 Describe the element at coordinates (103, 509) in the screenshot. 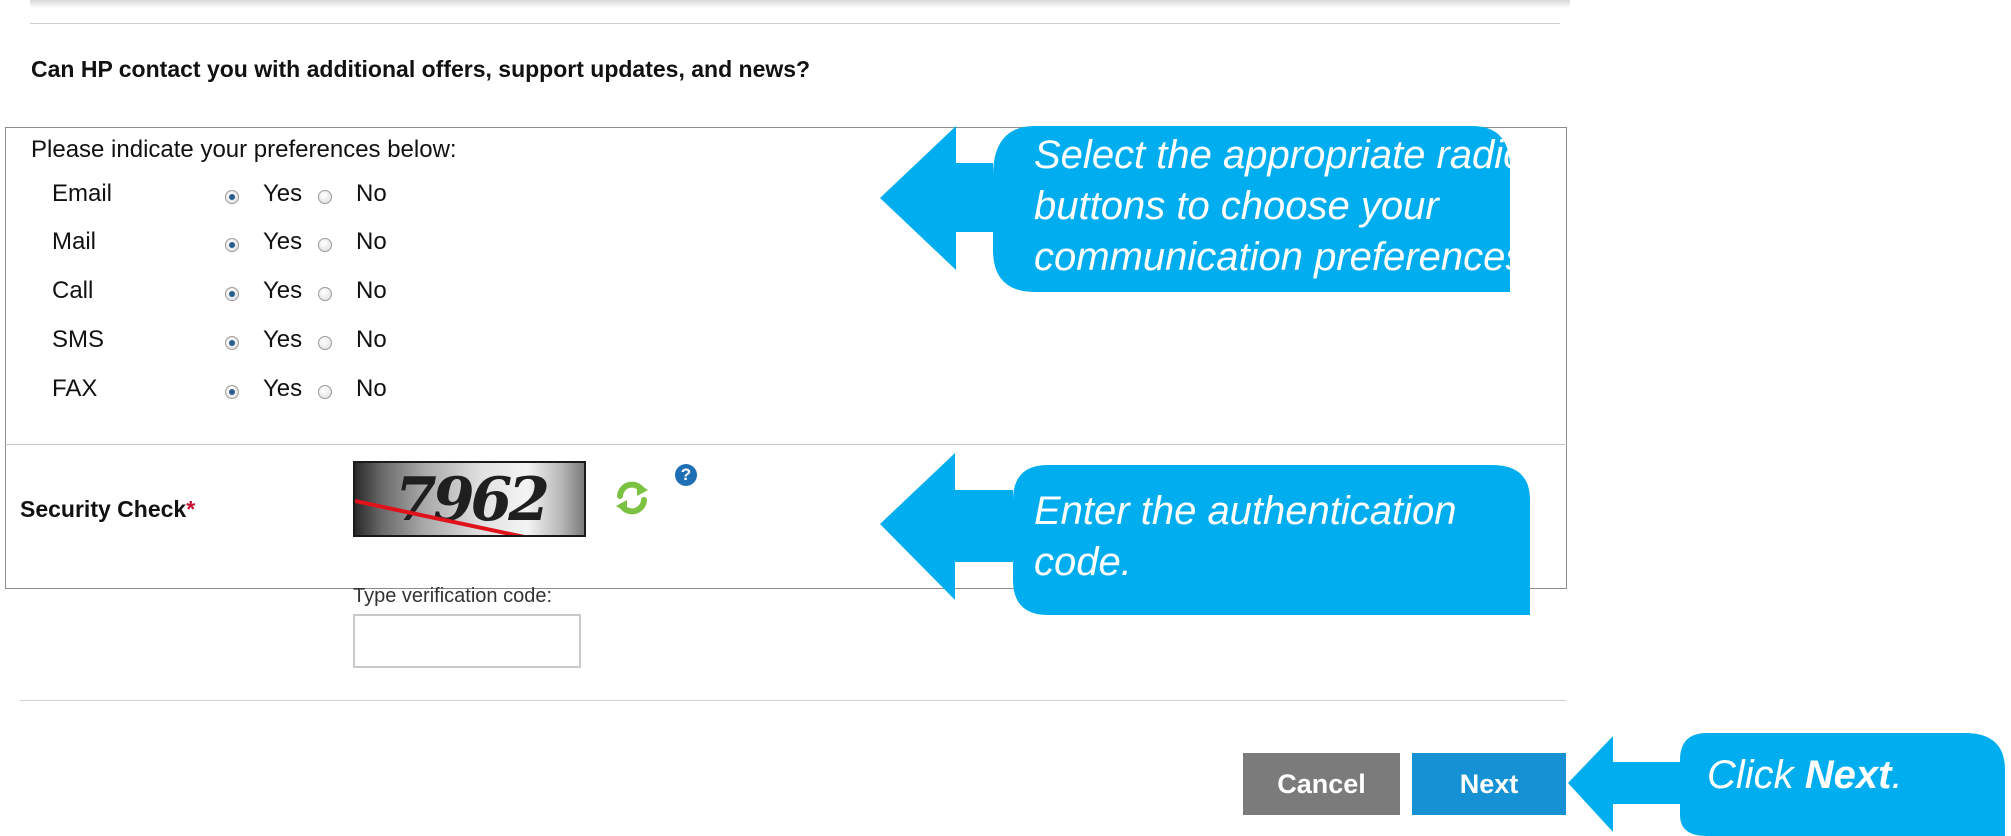

I see `security-check-text: Security Check` at that location.